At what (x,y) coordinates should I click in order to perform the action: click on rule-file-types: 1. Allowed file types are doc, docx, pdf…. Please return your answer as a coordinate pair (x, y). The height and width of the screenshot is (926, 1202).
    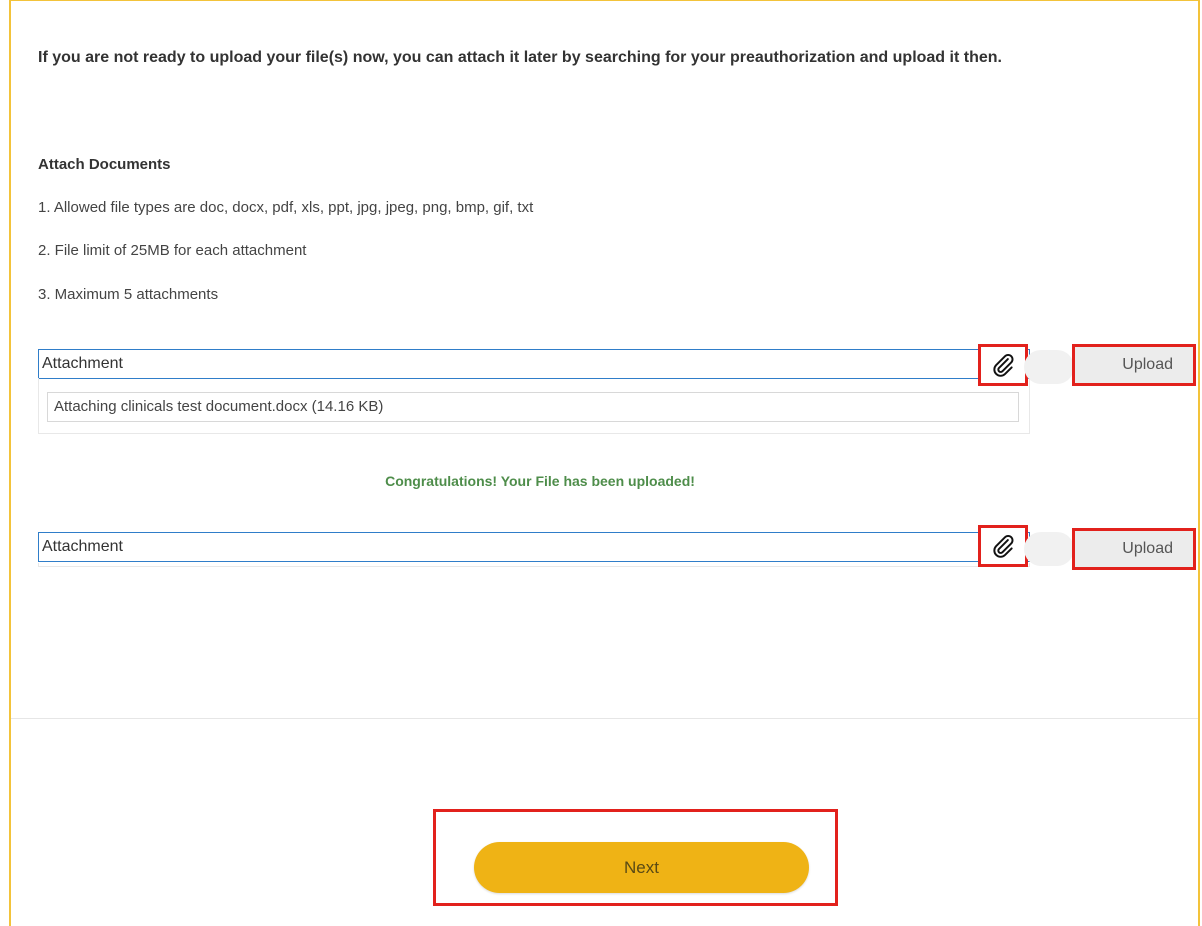
    Looking at the image, I should click on (286, 207).